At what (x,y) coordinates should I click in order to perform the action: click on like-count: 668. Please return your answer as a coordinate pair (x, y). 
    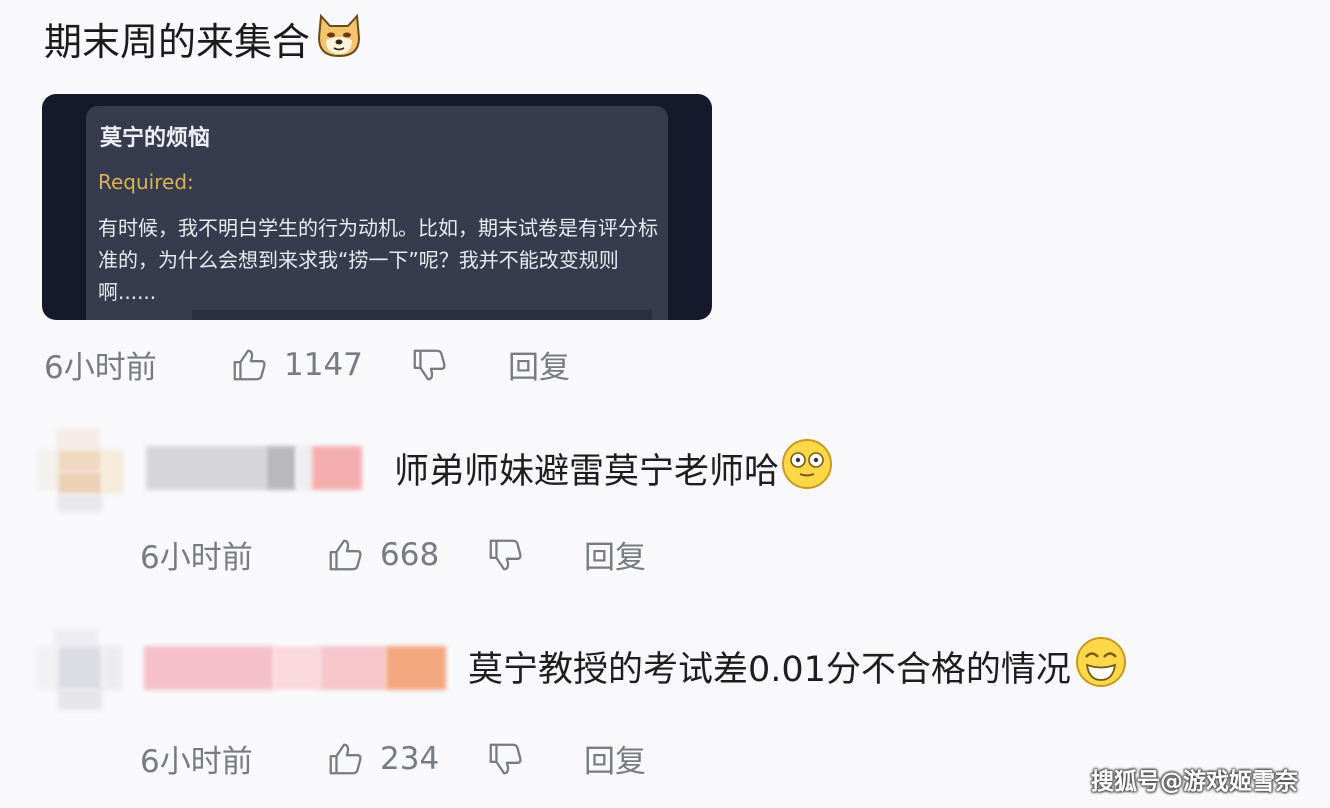
    Looking at the image, I should click on (410, 554).